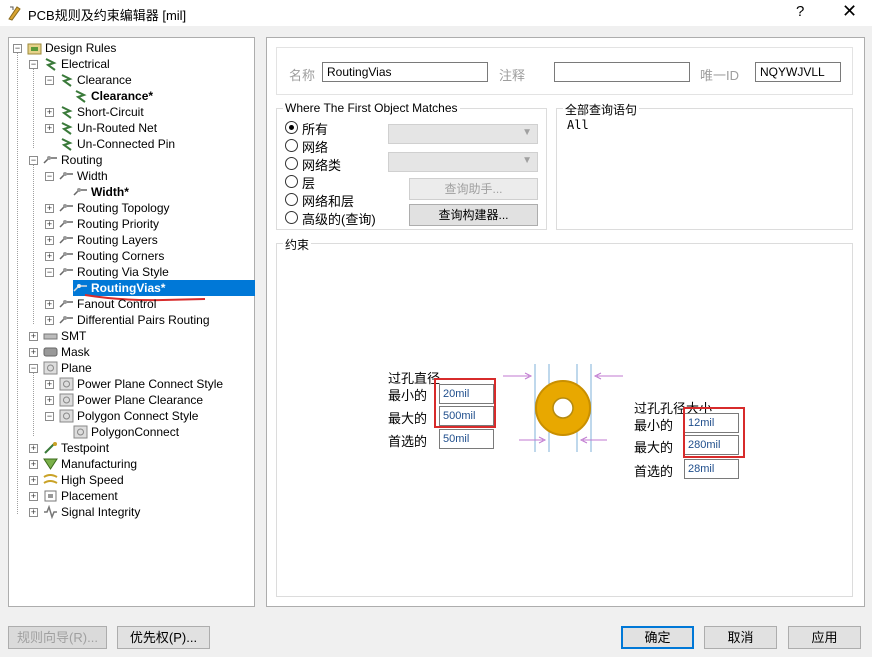 Image resolution: width=872 pixels, height=657 pixels. Describe the element at coordinates (66, 208) in the screenshot. I see `routing-topology-icon` at that location.